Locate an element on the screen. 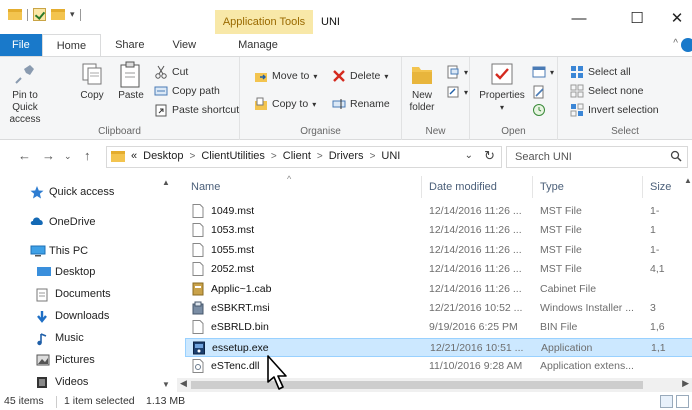 The width and height of the screenshot is (692, 410). edit-button is located at coordinates (539, 92).